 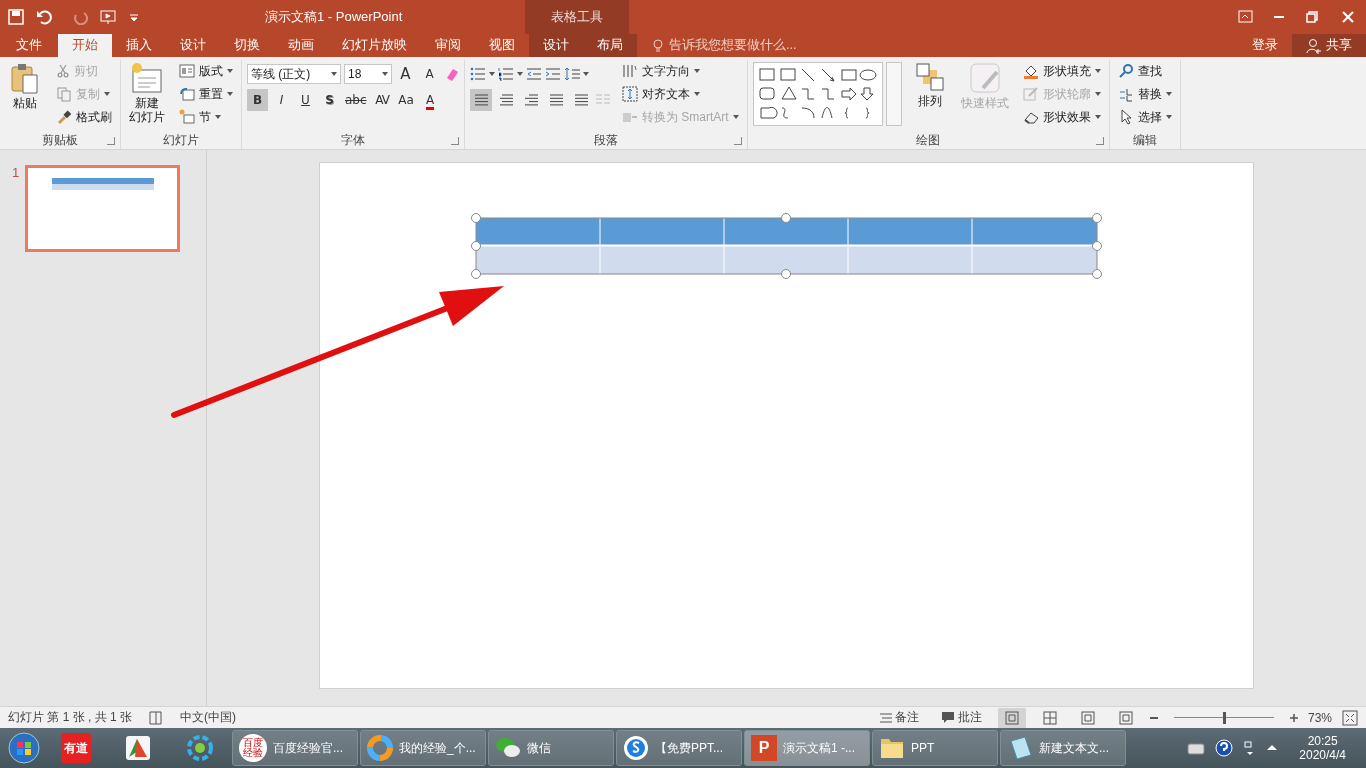 I want to click on restore-icon, so click(x=1312, y=17).